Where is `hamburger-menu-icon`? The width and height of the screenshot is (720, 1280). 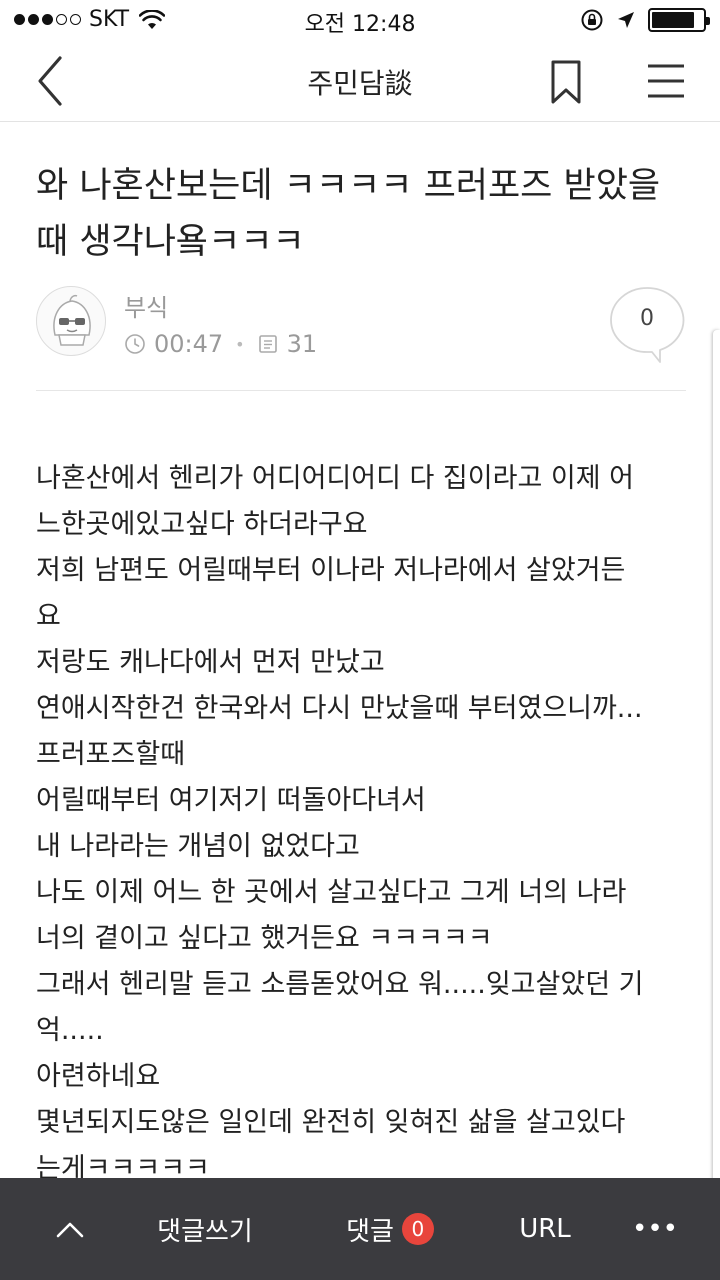
hamburger-menu-icon is located at coordinates (666, 81).